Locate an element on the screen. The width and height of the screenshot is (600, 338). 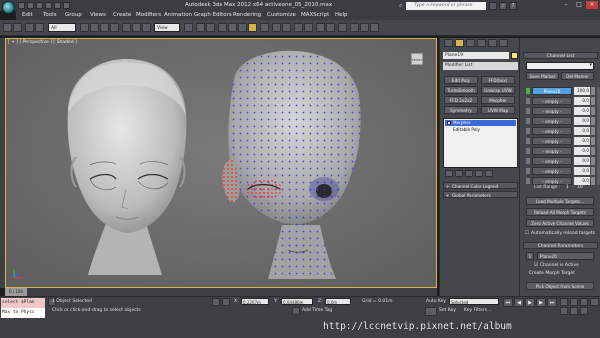
channel-button: Plane20 is located at coordinates (552, 91).